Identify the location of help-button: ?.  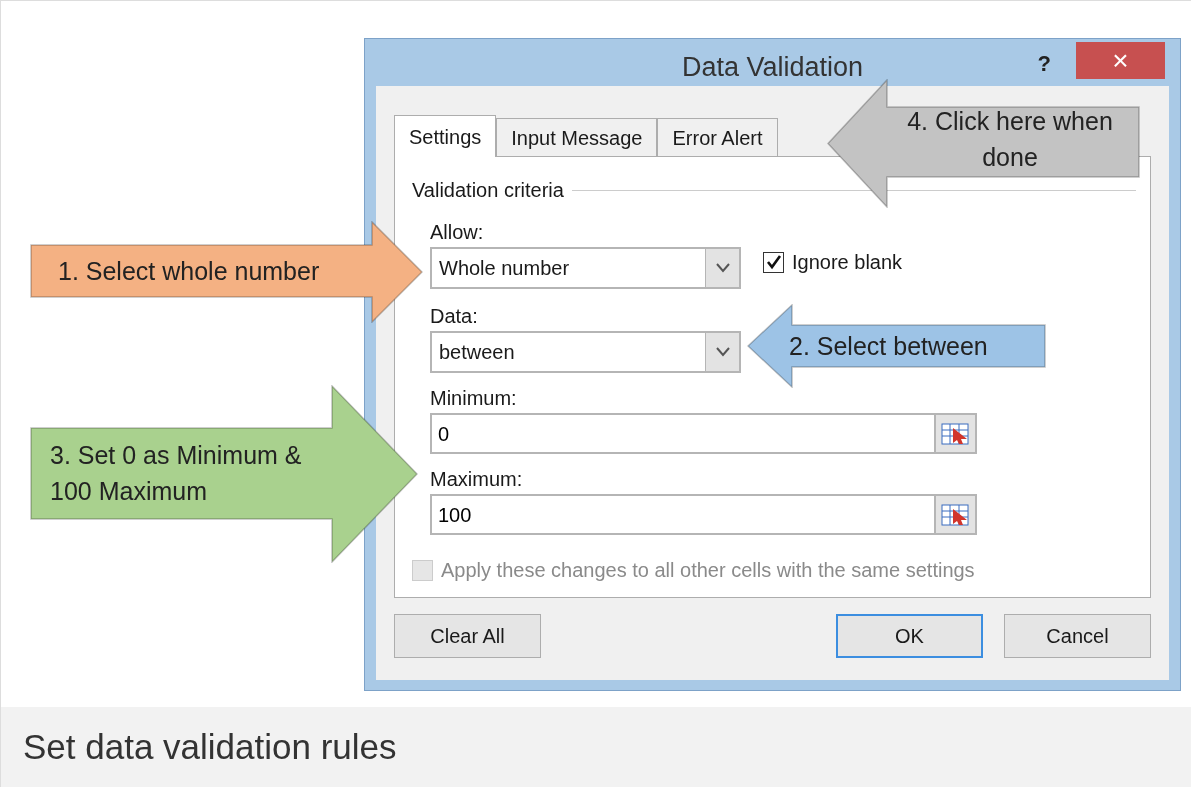
(1044, 63).